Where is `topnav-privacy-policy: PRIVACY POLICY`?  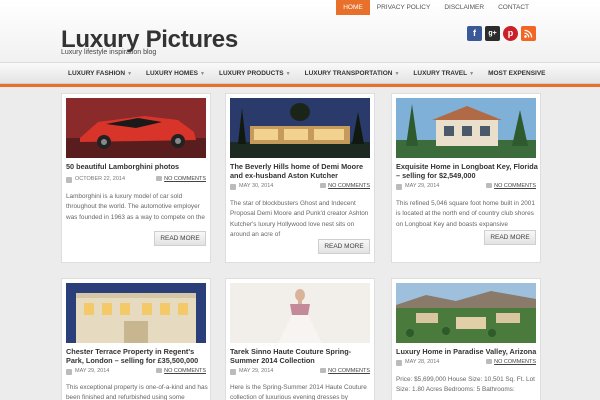
topnav-privacy-policy: PRIVACY POLICY is located at coordinates (404, 7).